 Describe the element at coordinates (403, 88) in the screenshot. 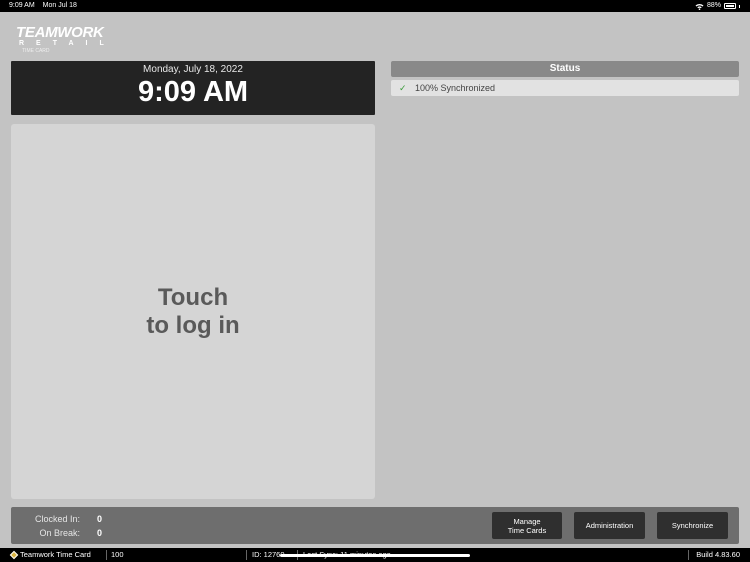

I see `check-icon: ✓` at that location.